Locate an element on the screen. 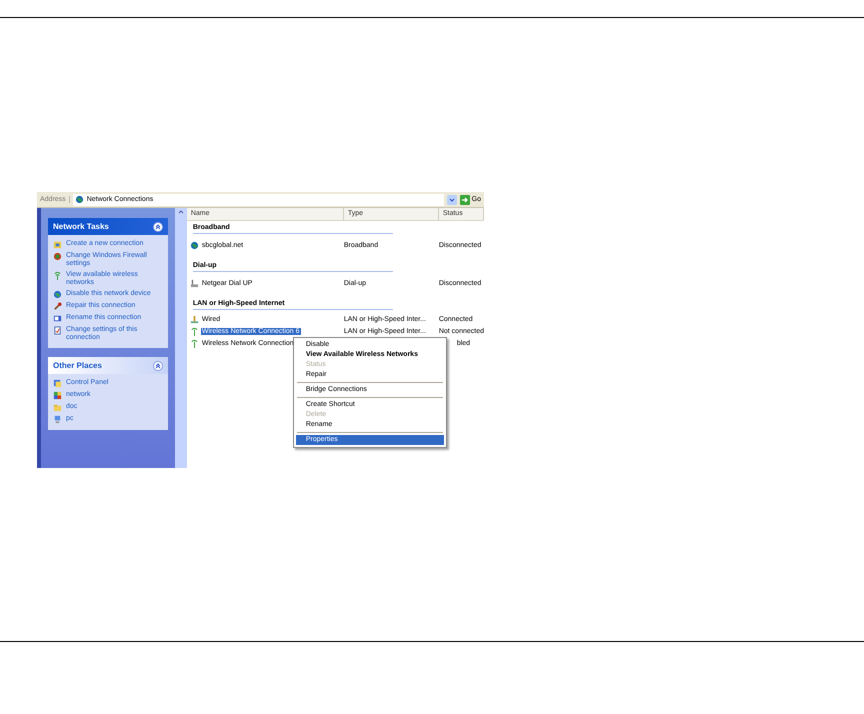 Image resolution: width=864 pixels, height=714 pixels. panel-title: Other Places is located at coordinates (77, 365).